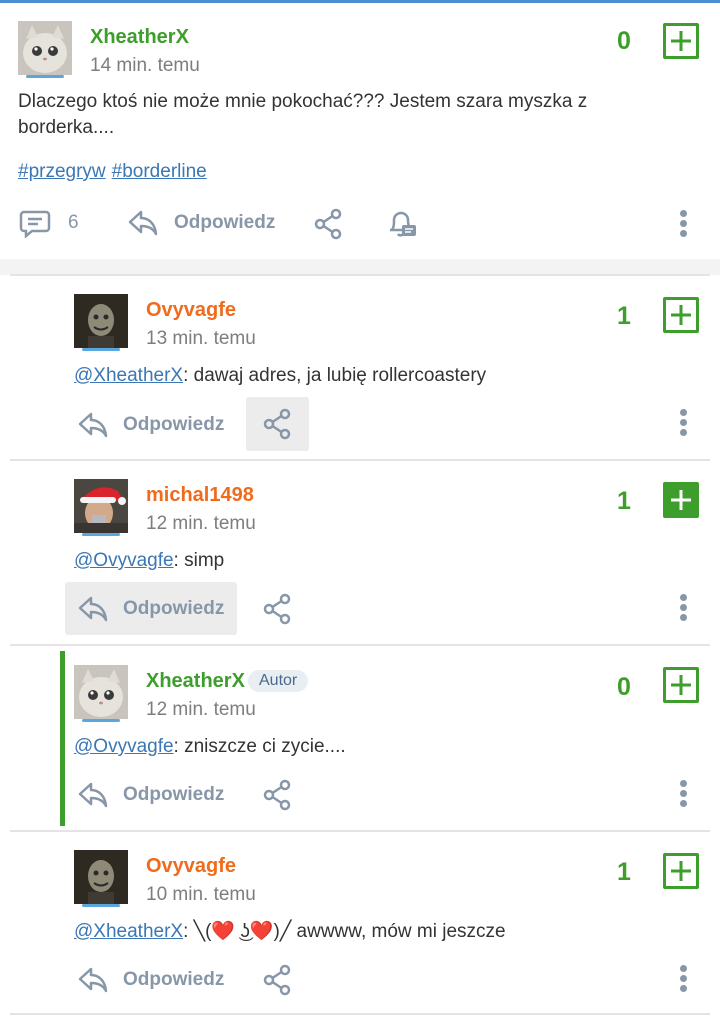 This screenshot has width=720, height=1016. Describe the element at coordinates (360, 267) in the screenshot. I see `section-divider` at that location.